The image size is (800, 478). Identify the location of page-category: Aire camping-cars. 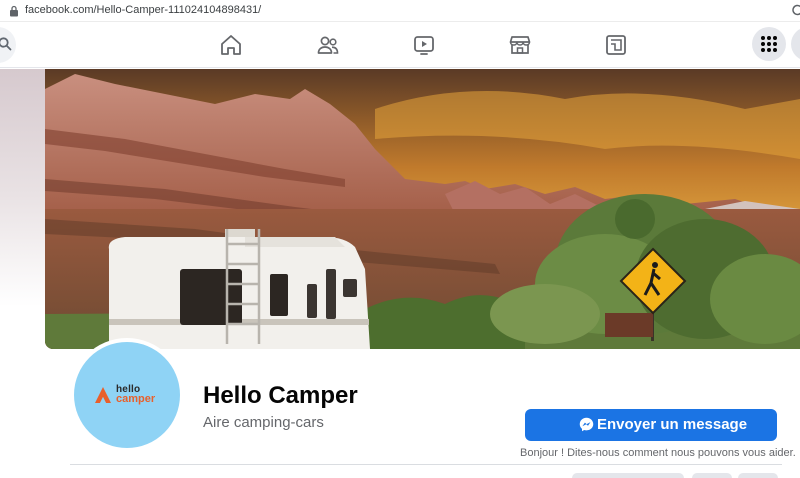
(263, 422).